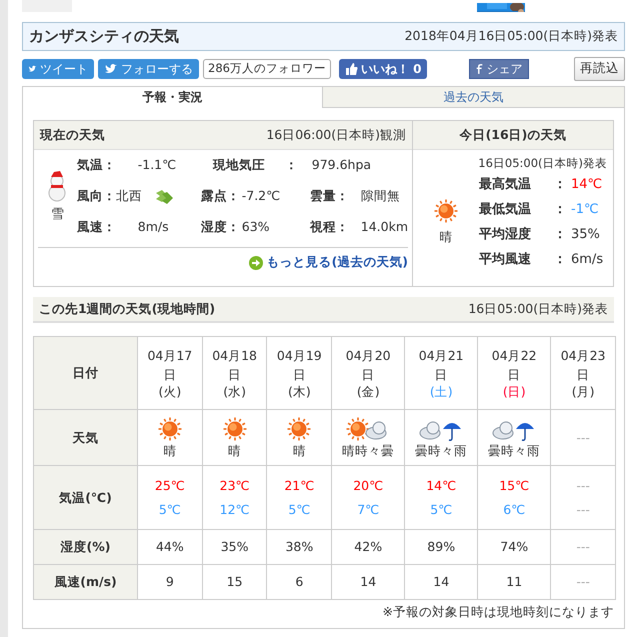 This screenshot has width=635, height=637. Describe the element at coordinates (583, 546) in the screenshot. I see `table-cell: ---` at that location.